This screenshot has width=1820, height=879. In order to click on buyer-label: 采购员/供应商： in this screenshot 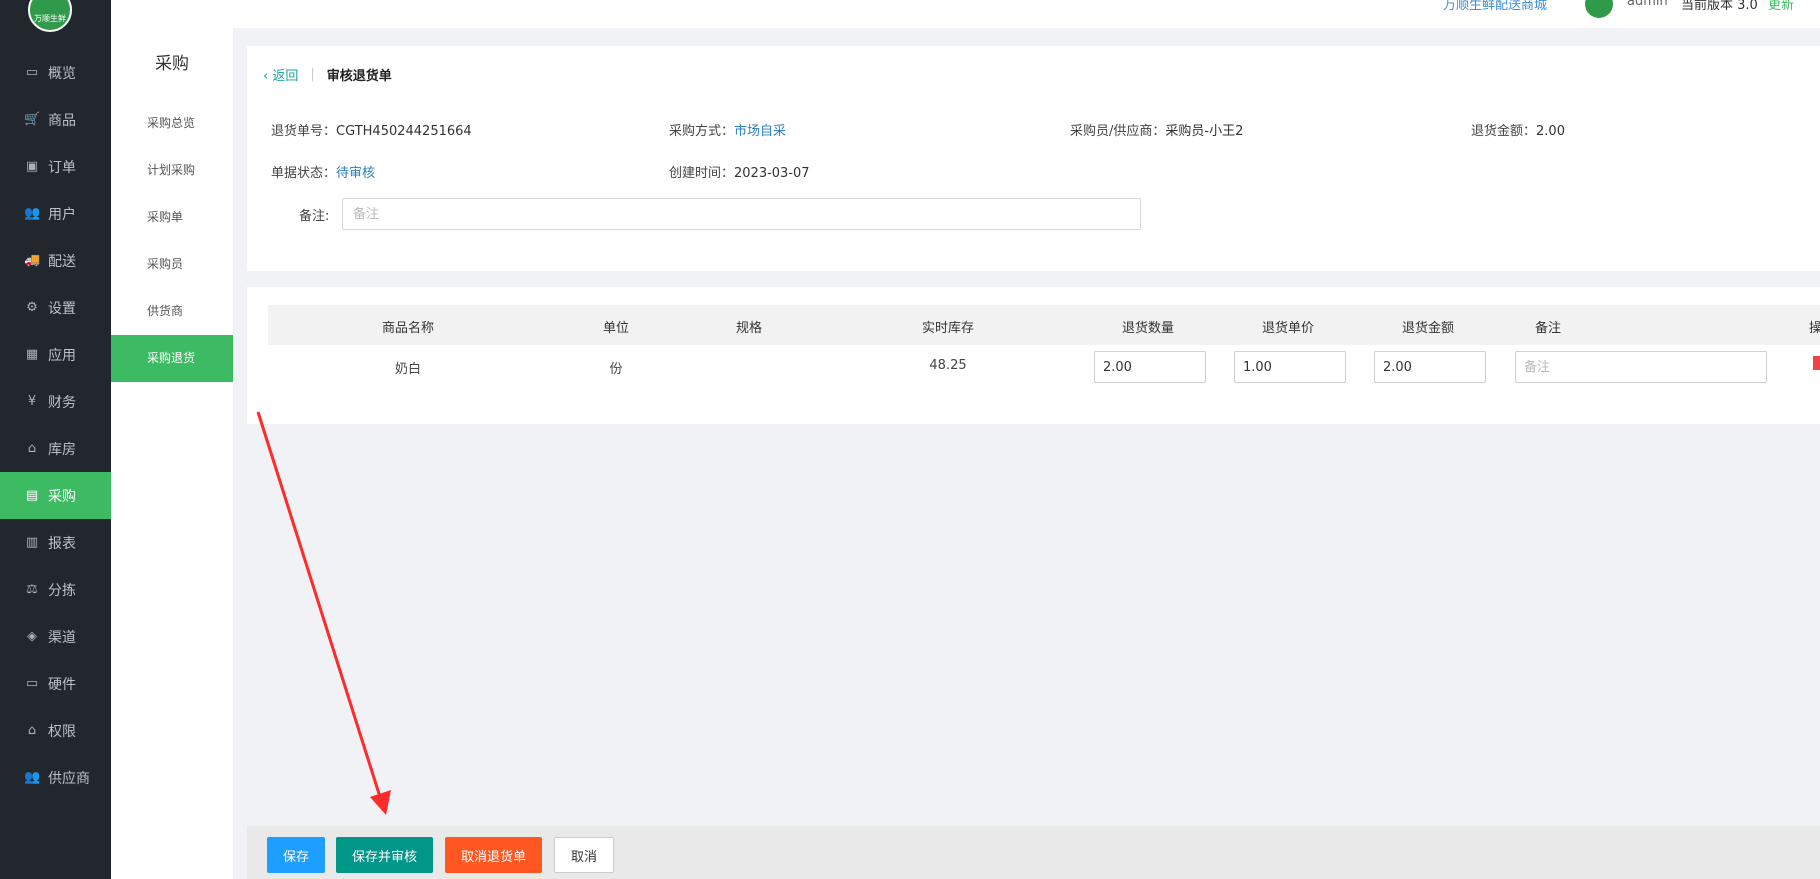, I will do `click(1118, 131)`.